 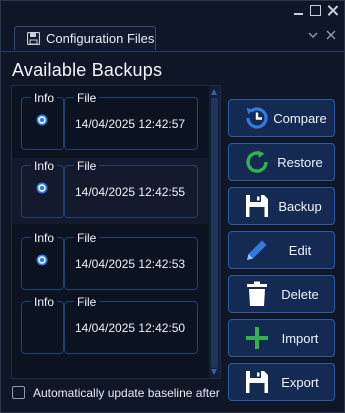 I want to click on file-field: File 14/04/2025 12:42:55, so click(x=131, y=188).